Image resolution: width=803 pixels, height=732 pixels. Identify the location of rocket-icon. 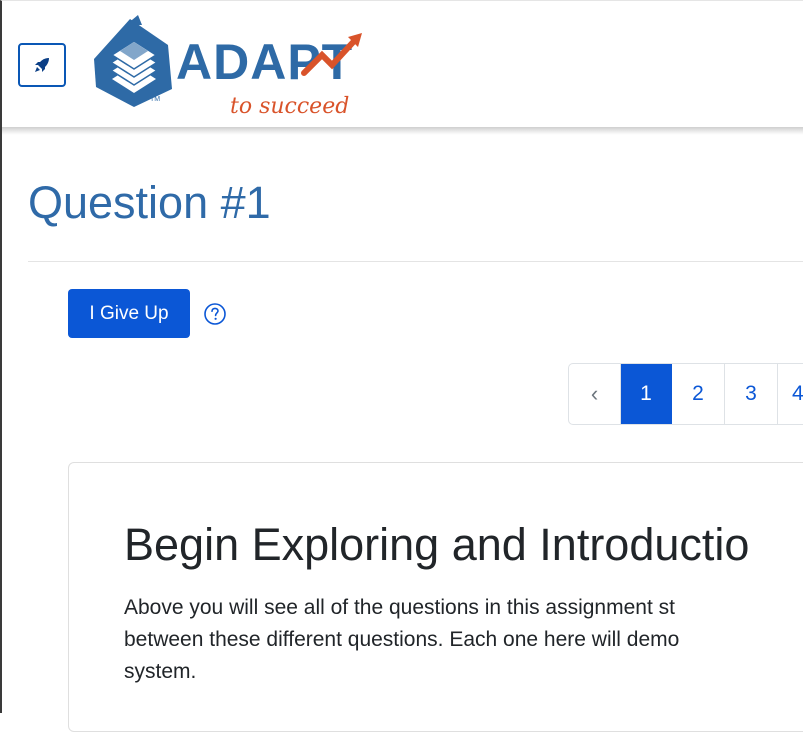
(42, 65).